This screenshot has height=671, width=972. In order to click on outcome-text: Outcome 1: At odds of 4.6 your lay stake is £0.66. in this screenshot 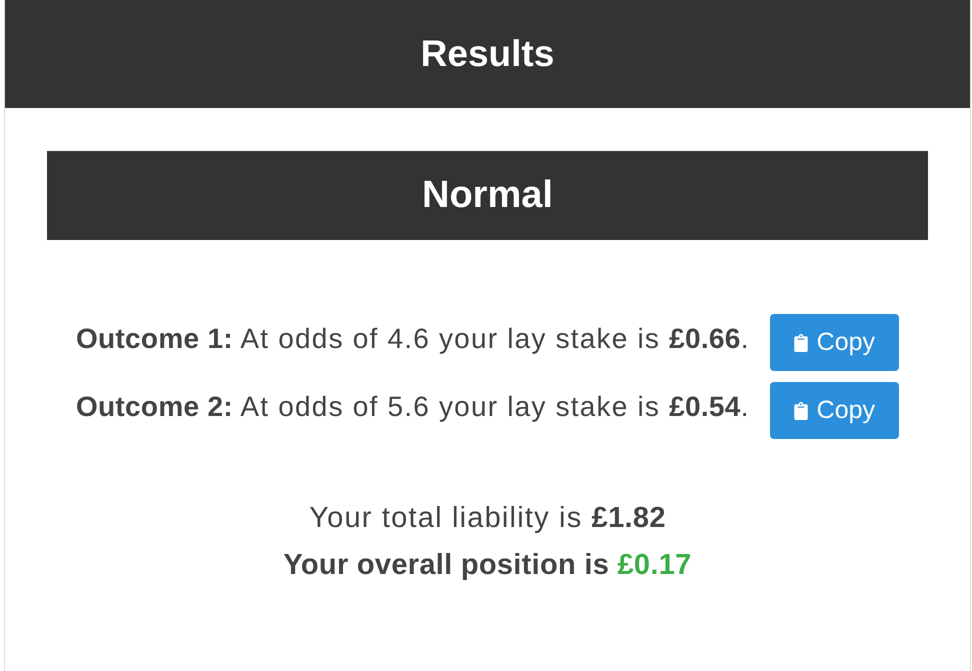, I will do `click(413, 338)`.